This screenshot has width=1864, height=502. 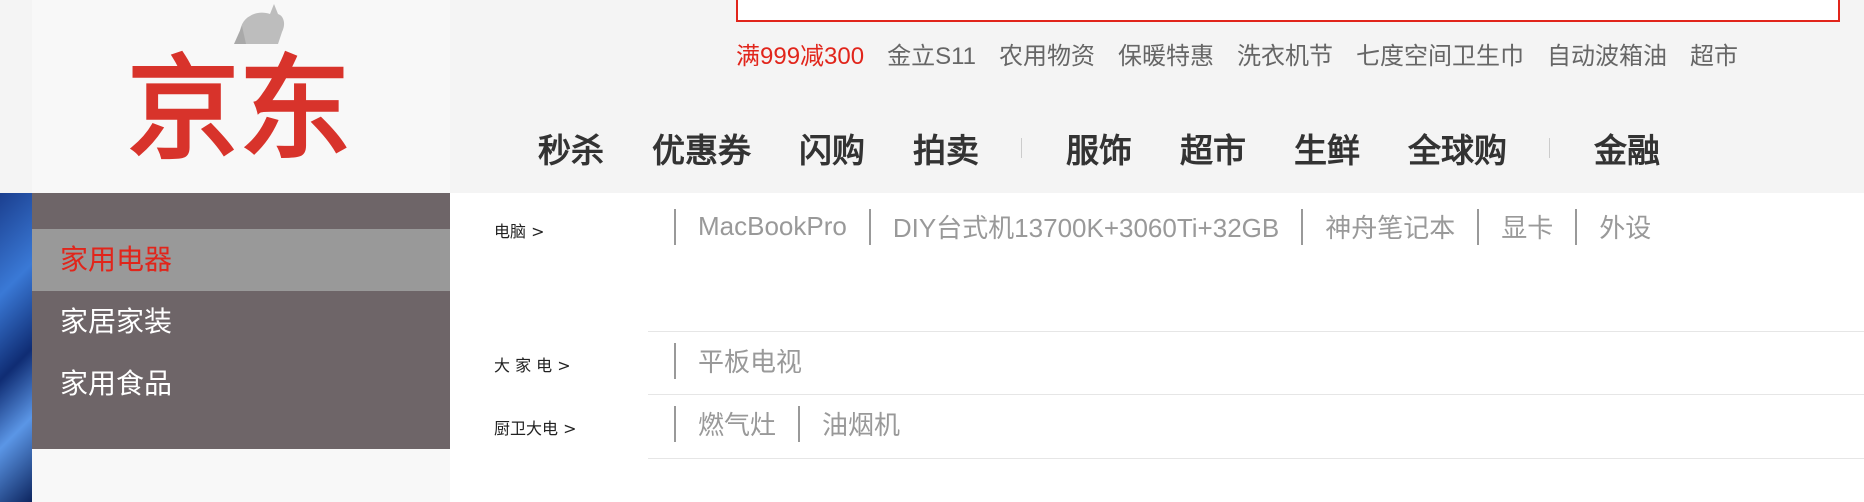 I want to click on jd-logo-wordmark: 京东, so click(x=239, y=107).